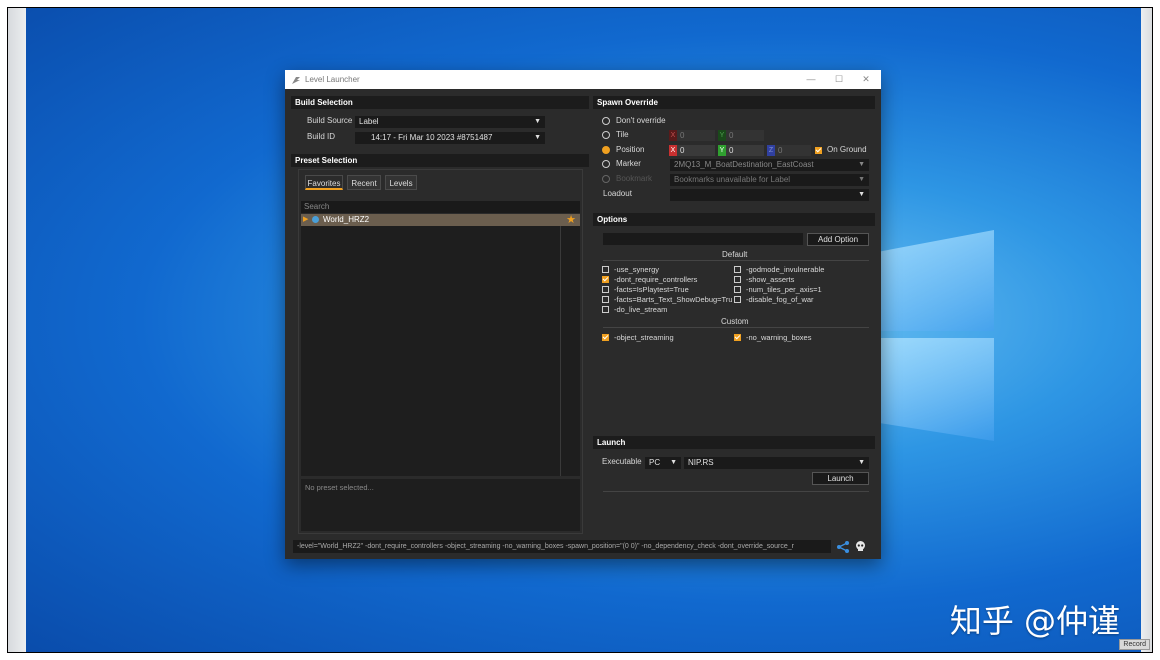 Image resolution: width=1160 pixels, height=660 pixels. I want to click on platform-value: PC, so click(655, 462).